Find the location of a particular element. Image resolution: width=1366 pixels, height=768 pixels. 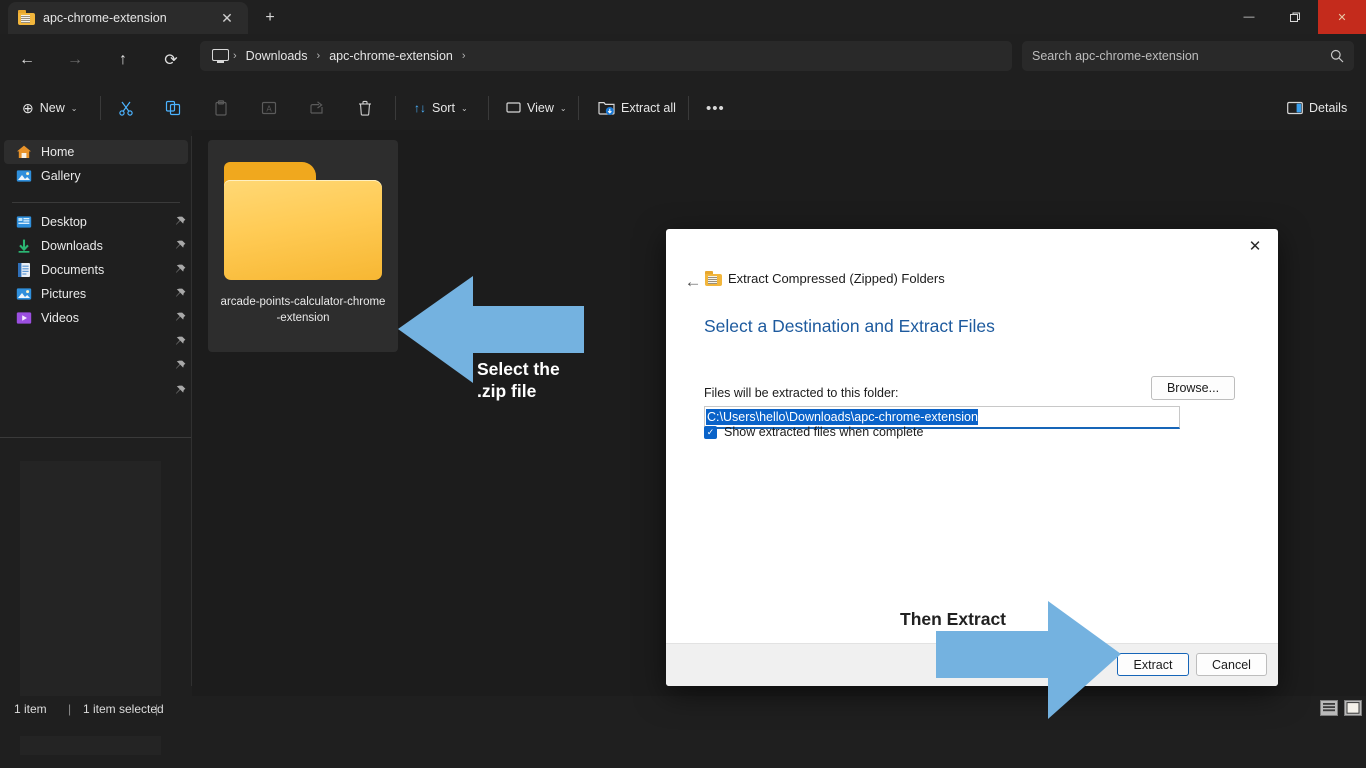

forward-icon: → is located at coordinates (75, 60).